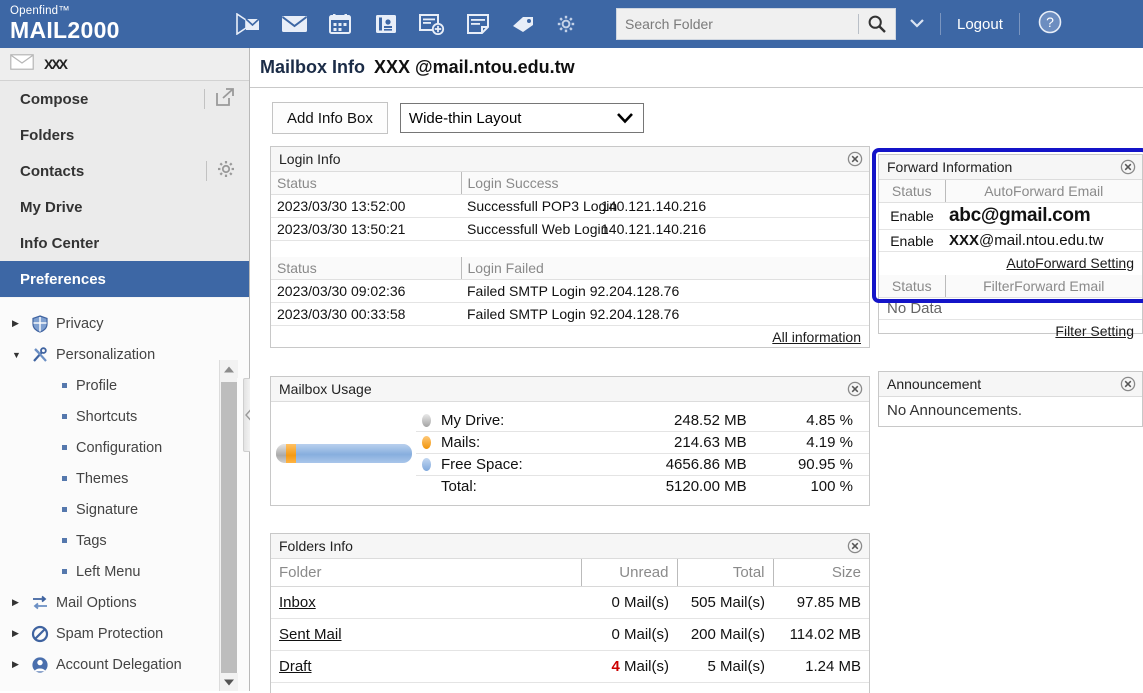  I want to click on mail-icon, so click(294, 24).